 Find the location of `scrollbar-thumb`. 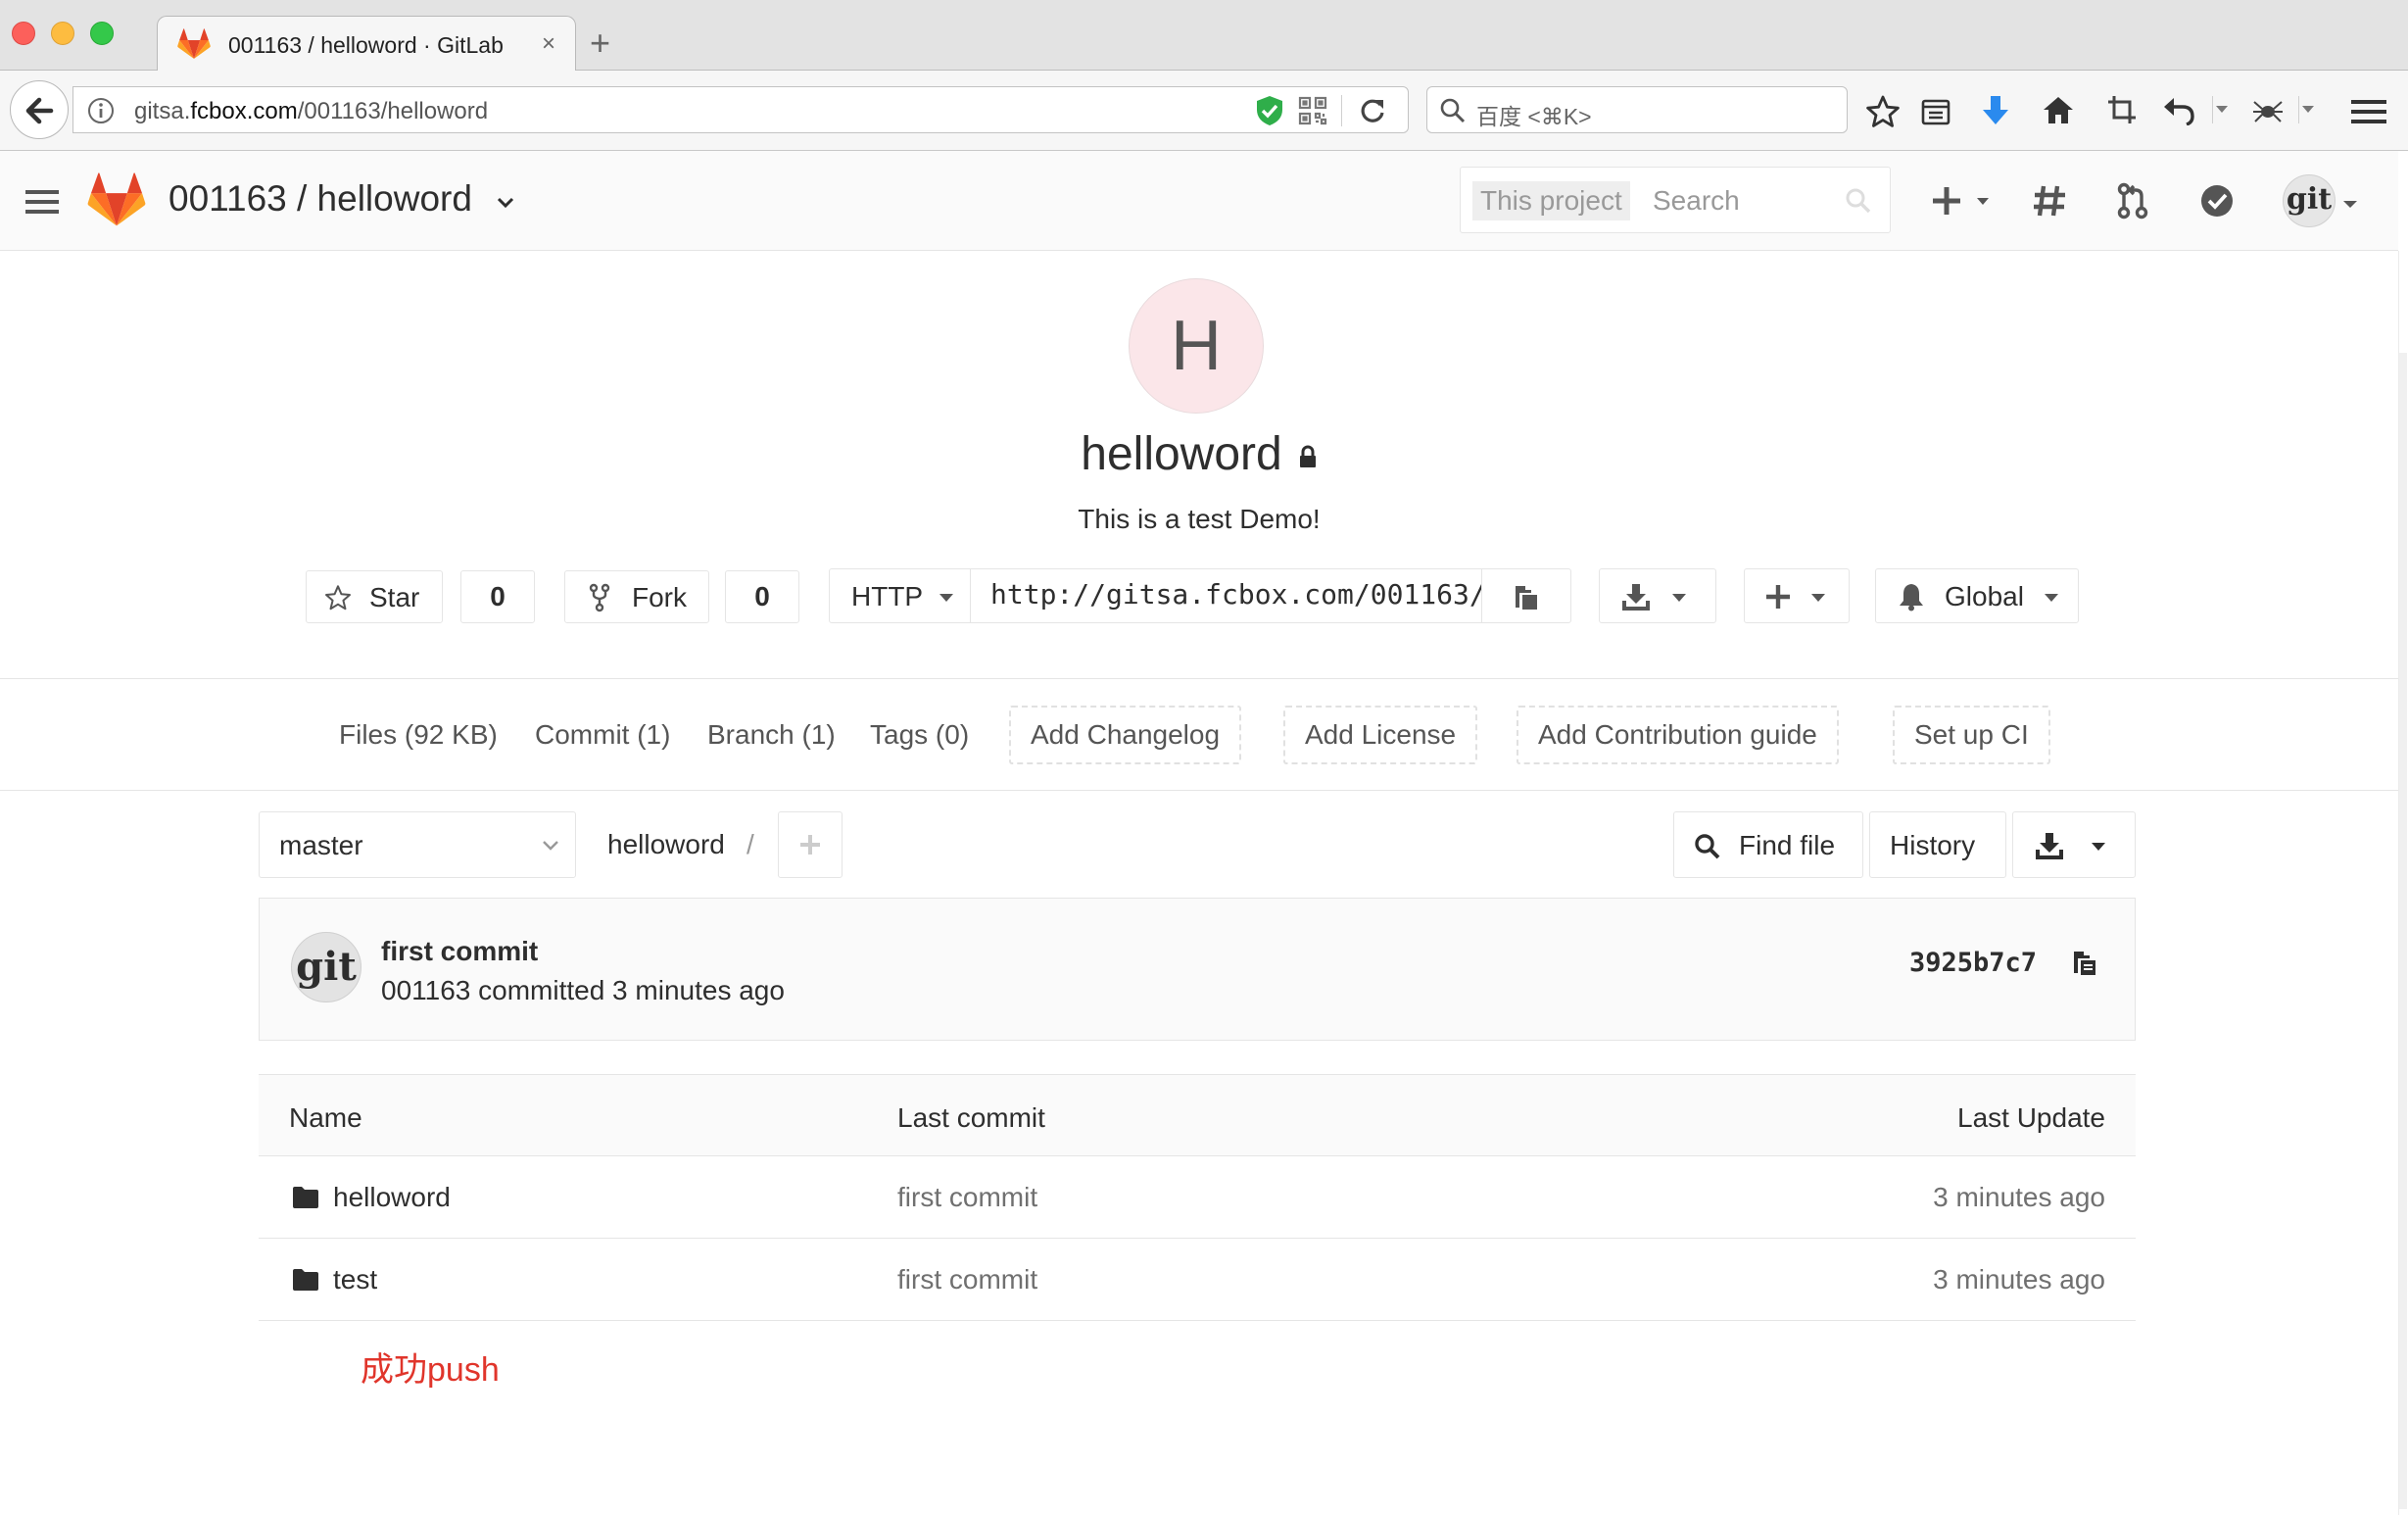

scrollbar-thumb is located at coordinates (2403, 931).